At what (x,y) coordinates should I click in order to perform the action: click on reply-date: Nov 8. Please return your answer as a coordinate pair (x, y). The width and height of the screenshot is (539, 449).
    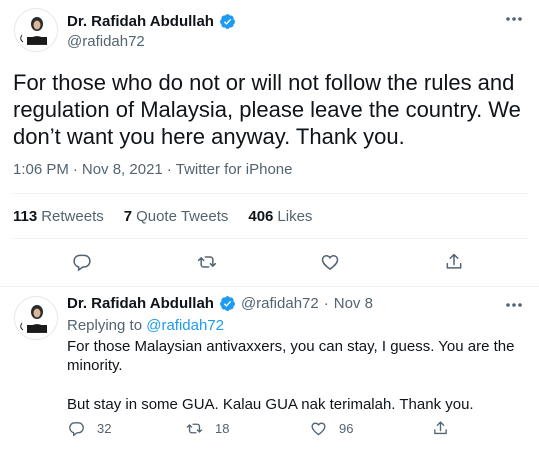
    Looking at the image, I should click on (353, 303).